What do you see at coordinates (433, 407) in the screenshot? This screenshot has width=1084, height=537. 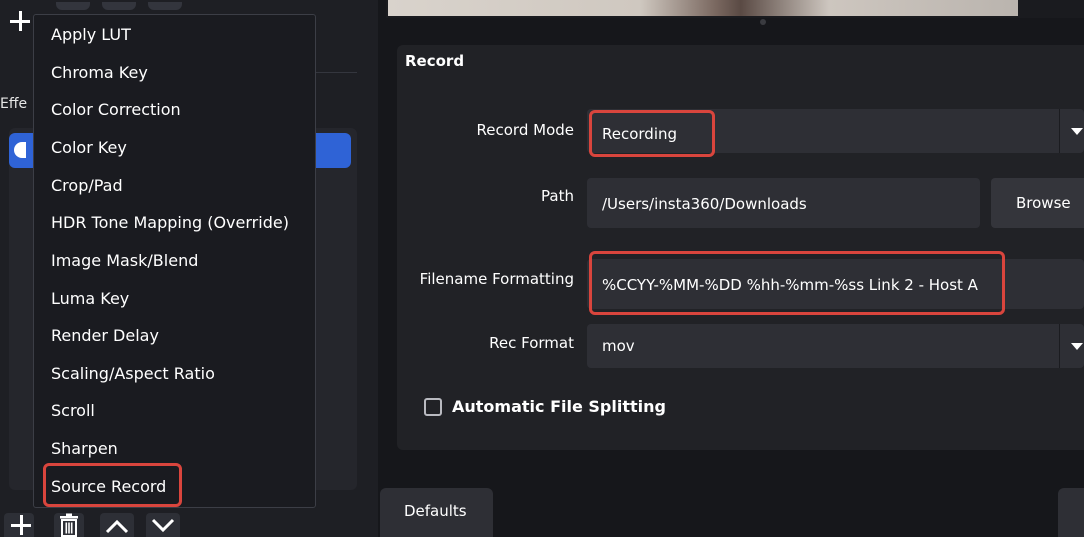 I see `auto-split-checkbox` at bounding box center [433, 407].